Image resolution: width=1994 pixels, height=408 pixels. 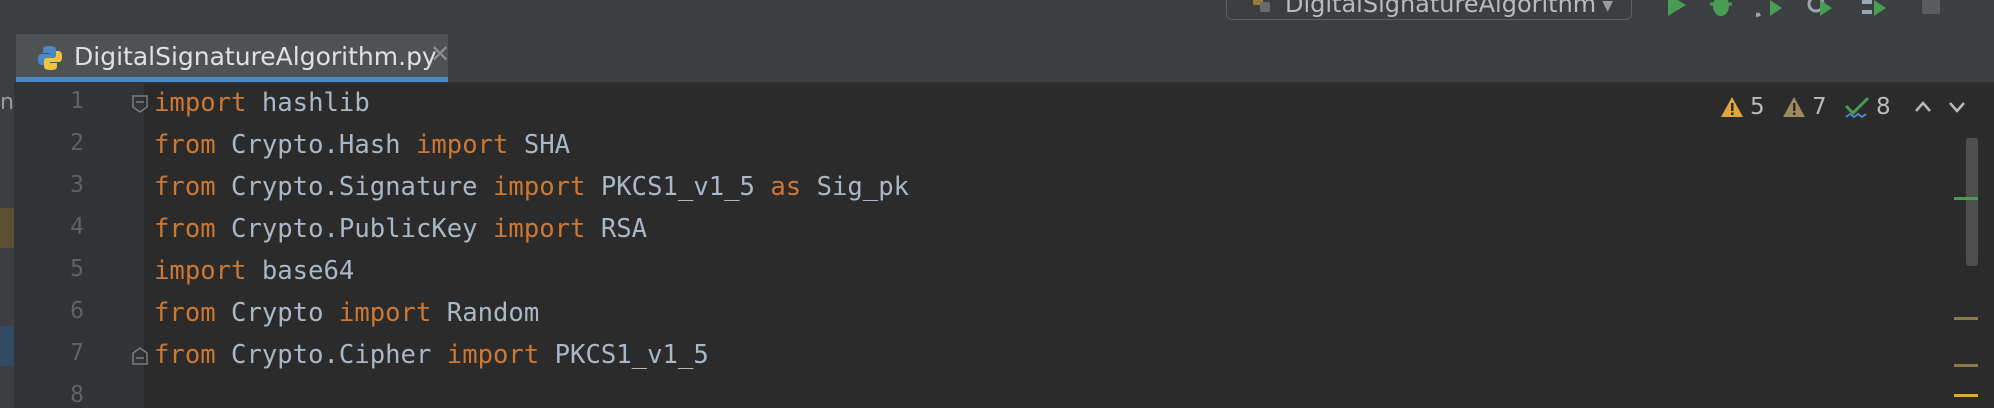 What do you see at coordinates (300, 271) in the screenshot?
I see `code-token: base64` at bounding box center [300, 271].